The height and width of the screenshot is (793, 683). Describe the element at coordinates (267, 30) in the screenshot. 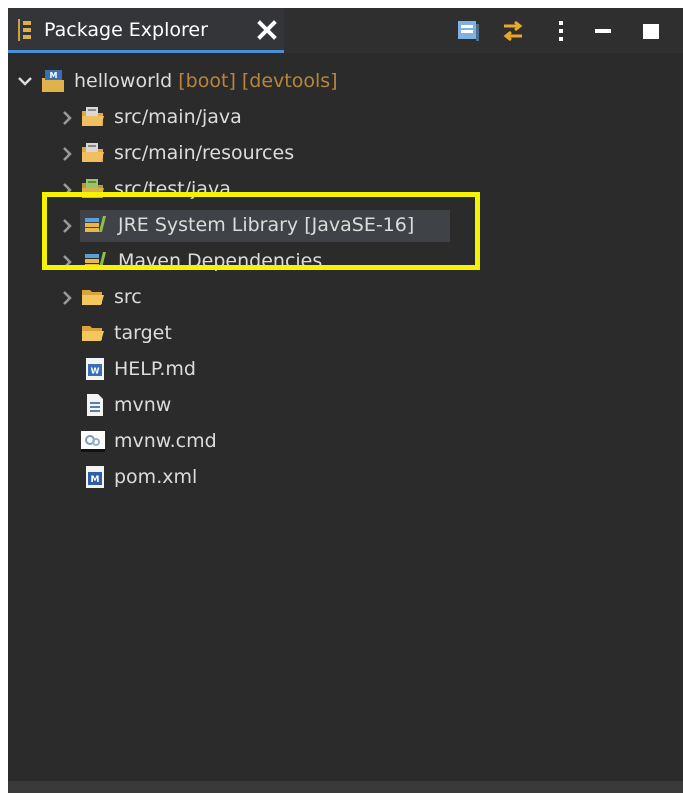

I see `close-icon` at that location.